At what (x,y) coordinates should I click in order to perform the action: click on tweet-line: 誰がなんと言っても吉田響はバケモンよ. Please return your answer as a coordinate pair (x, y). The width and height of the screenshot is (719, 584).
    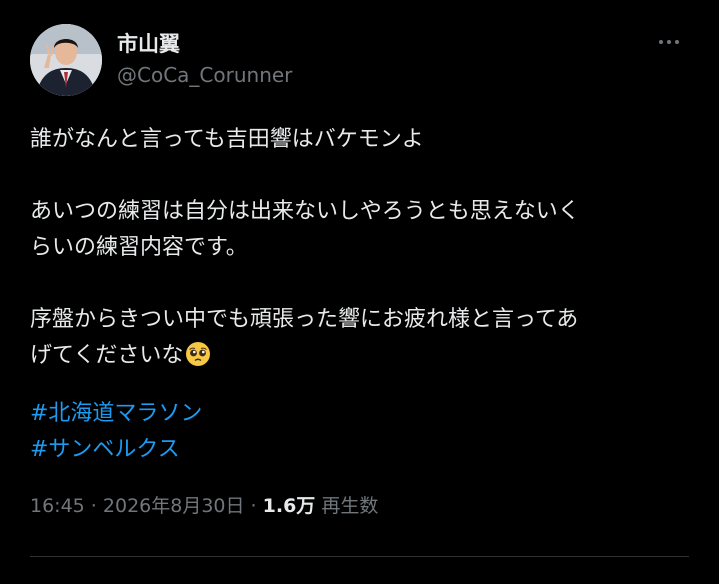
    Looking at the image, I should click on (227, 139).